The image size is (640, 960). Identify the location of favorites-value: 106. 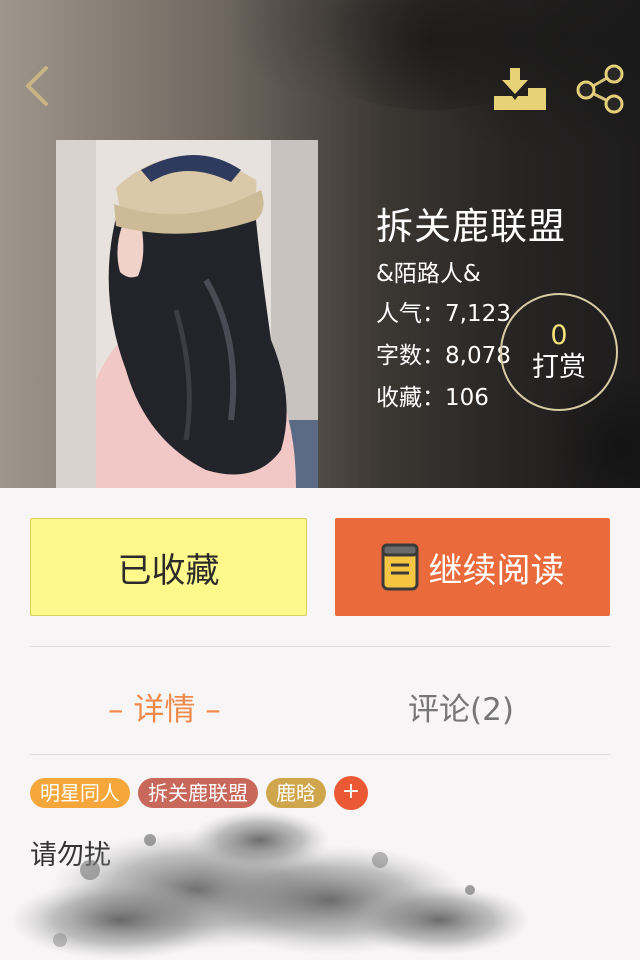
(467, 398).